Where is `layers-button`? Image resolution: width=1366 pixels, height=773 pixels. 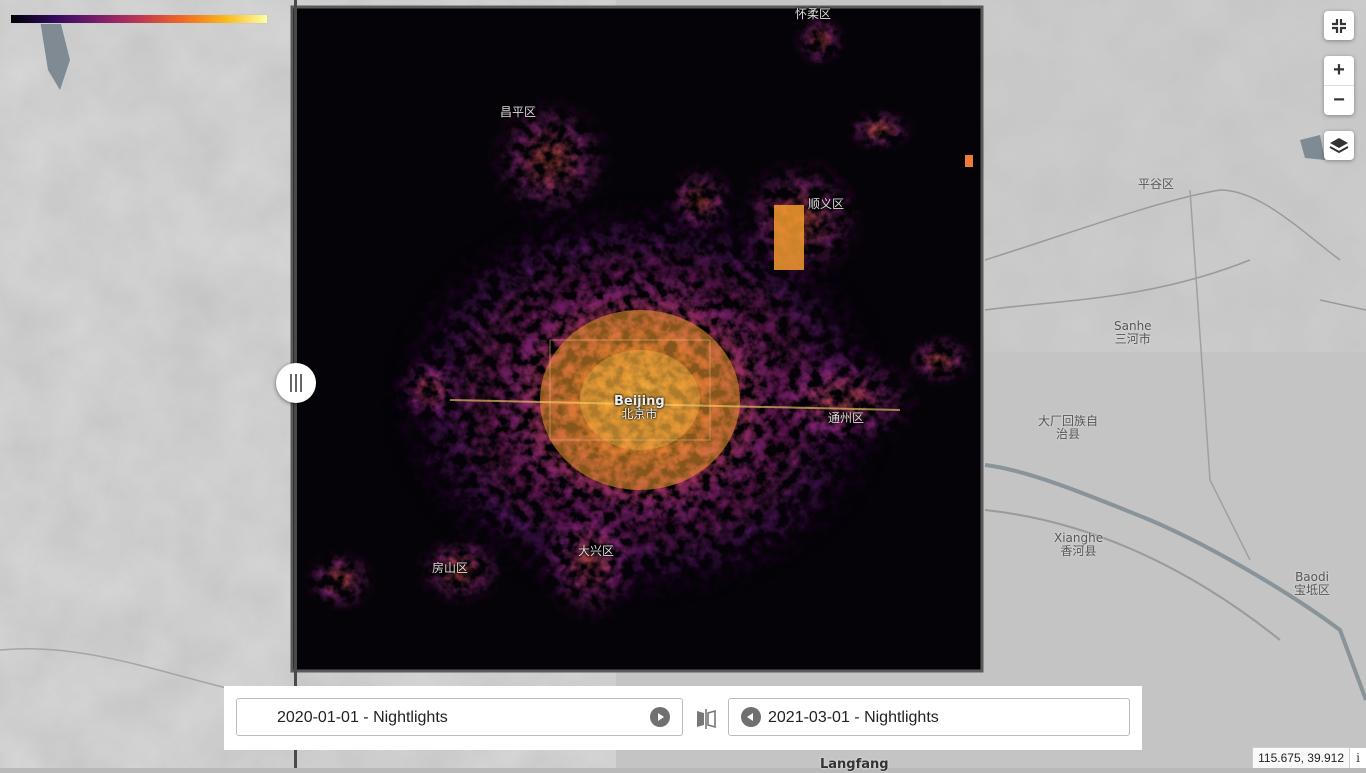
layers-button is located at coordinates (1339, 145).